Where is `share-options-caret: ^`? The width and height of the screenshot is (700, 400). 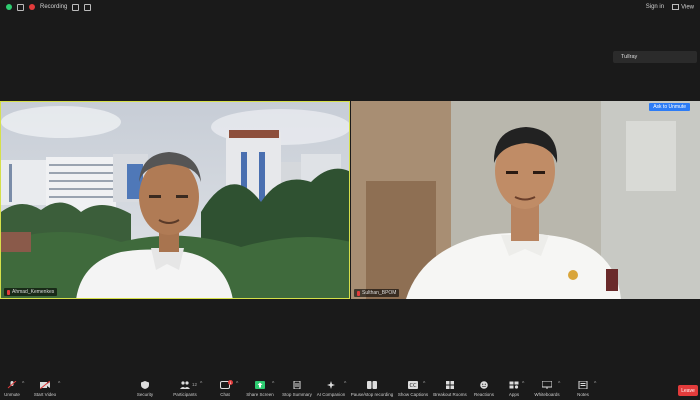 share-options-caret: ^ is located at coordinates (273, 384).